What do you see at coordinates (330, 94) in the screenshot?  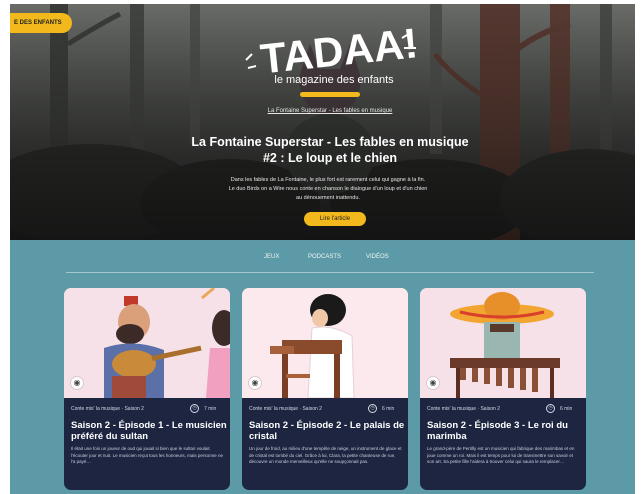 I see `logo-underline` at bounding box center [330, 94].